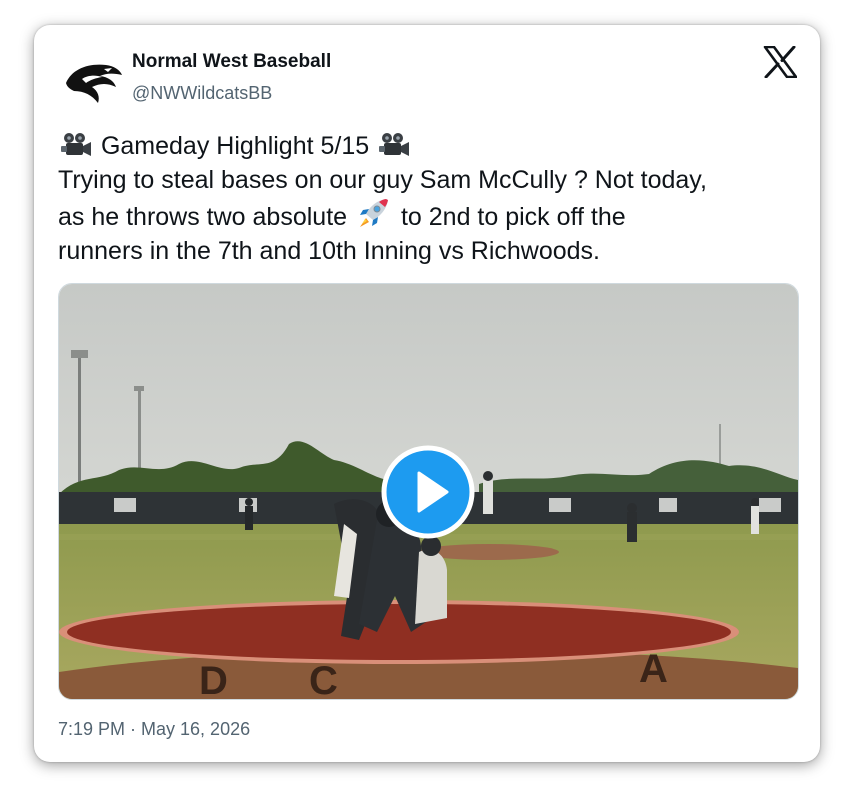 Image resolution: width=854 pixels, height=806 pixels. Describe the element at coordinates (231, 62) in the screenshot. I see `author-name: Normal West Baseball` at that location.